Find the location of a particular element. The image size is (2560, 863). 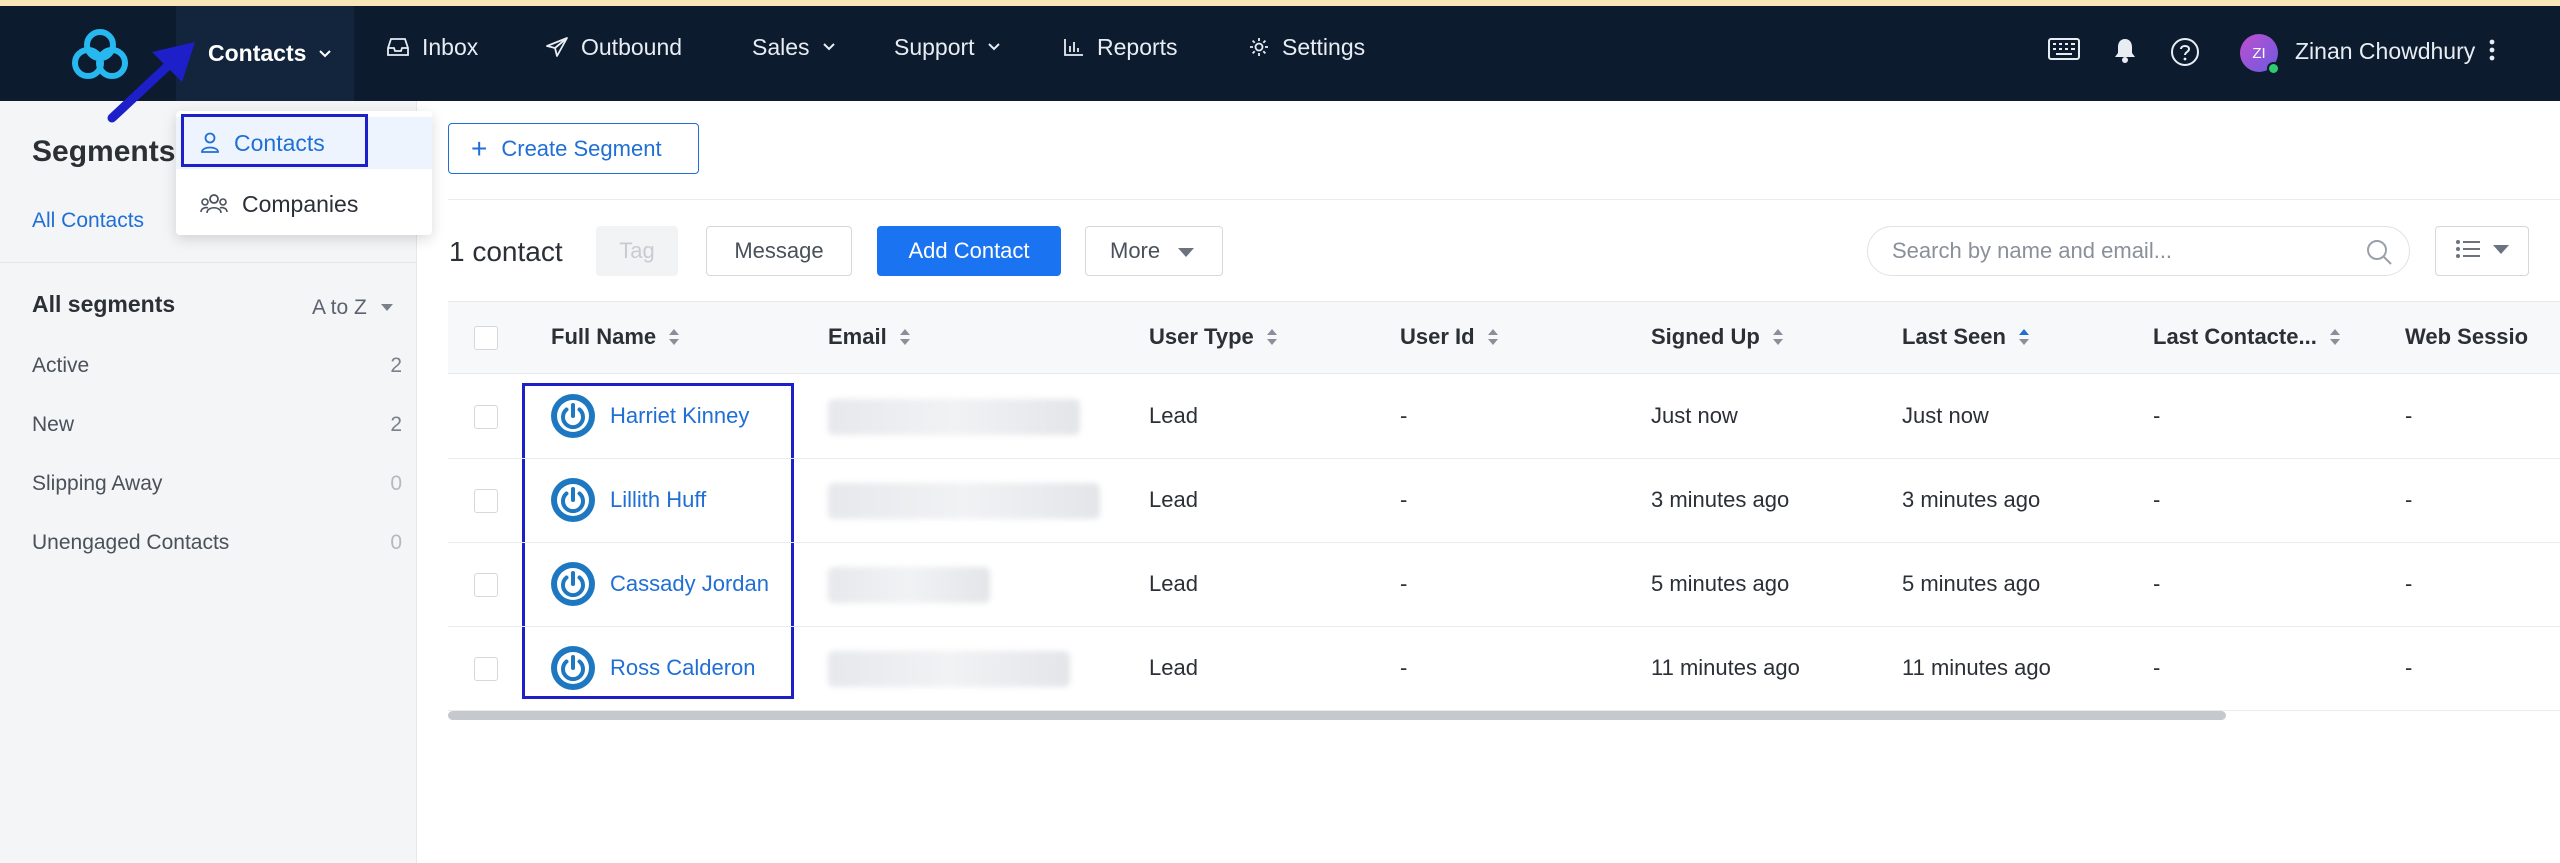

contact-name-cell: Ross Calderon is located at coordinates (653, 668).